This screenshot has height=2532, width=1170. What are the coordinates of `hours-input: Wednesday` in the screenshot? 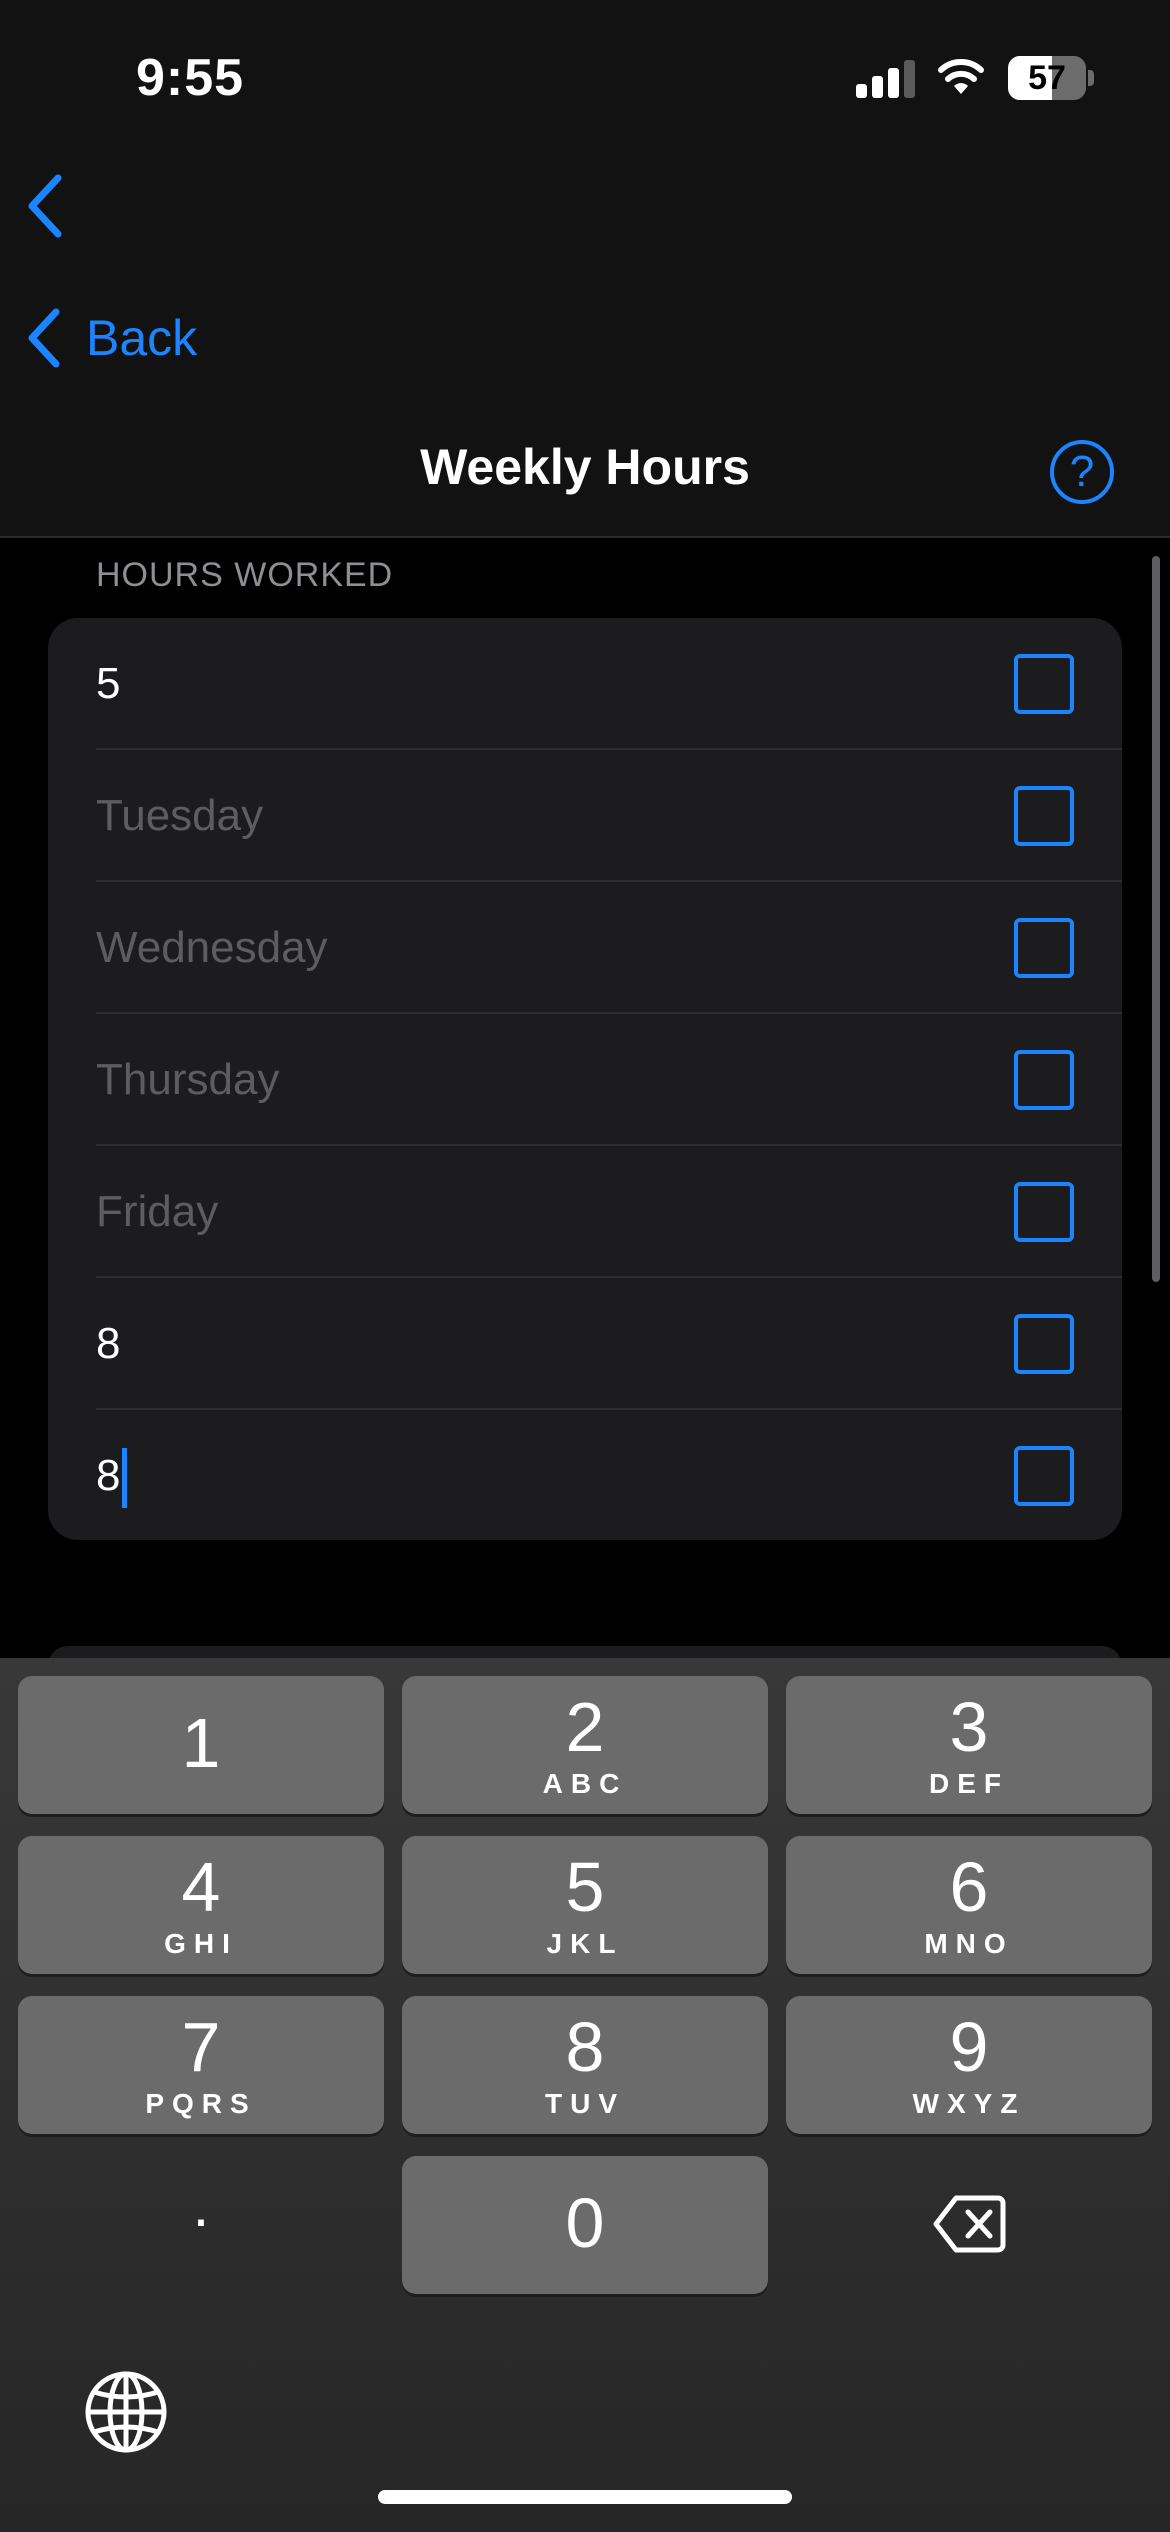 It's located at (212, 948).